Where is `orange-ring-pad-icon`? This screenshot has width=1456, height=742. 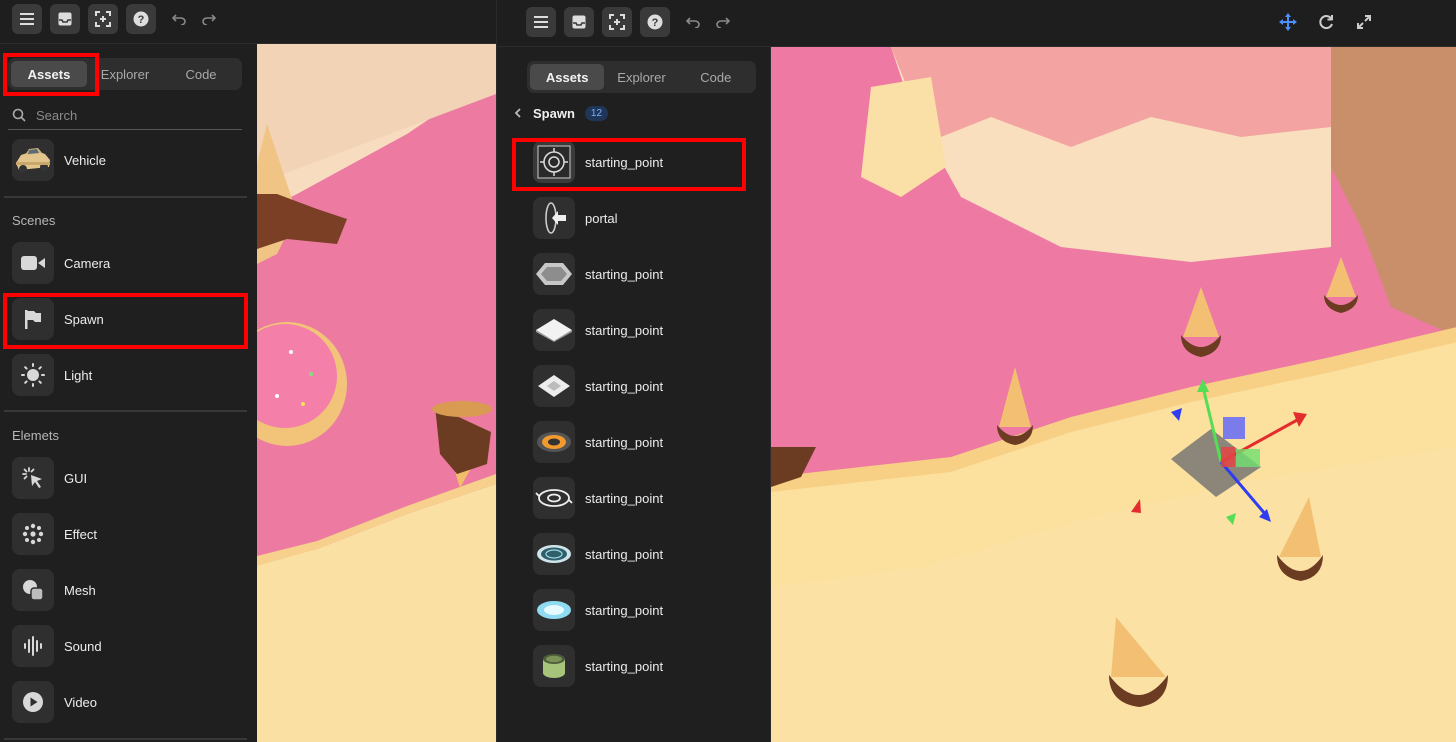 orange-ring-pad-icon is located at coordinates (554, 442).